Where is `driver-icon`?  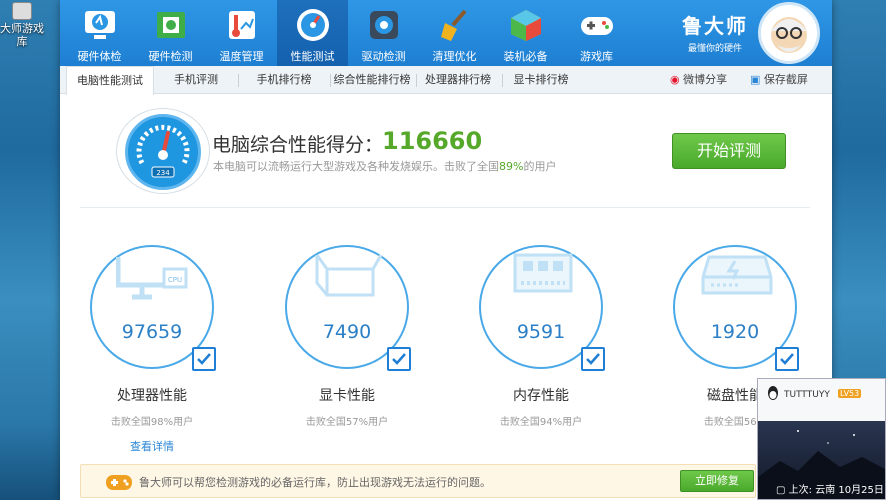
driver-icon is located at coordinates (384, 25).